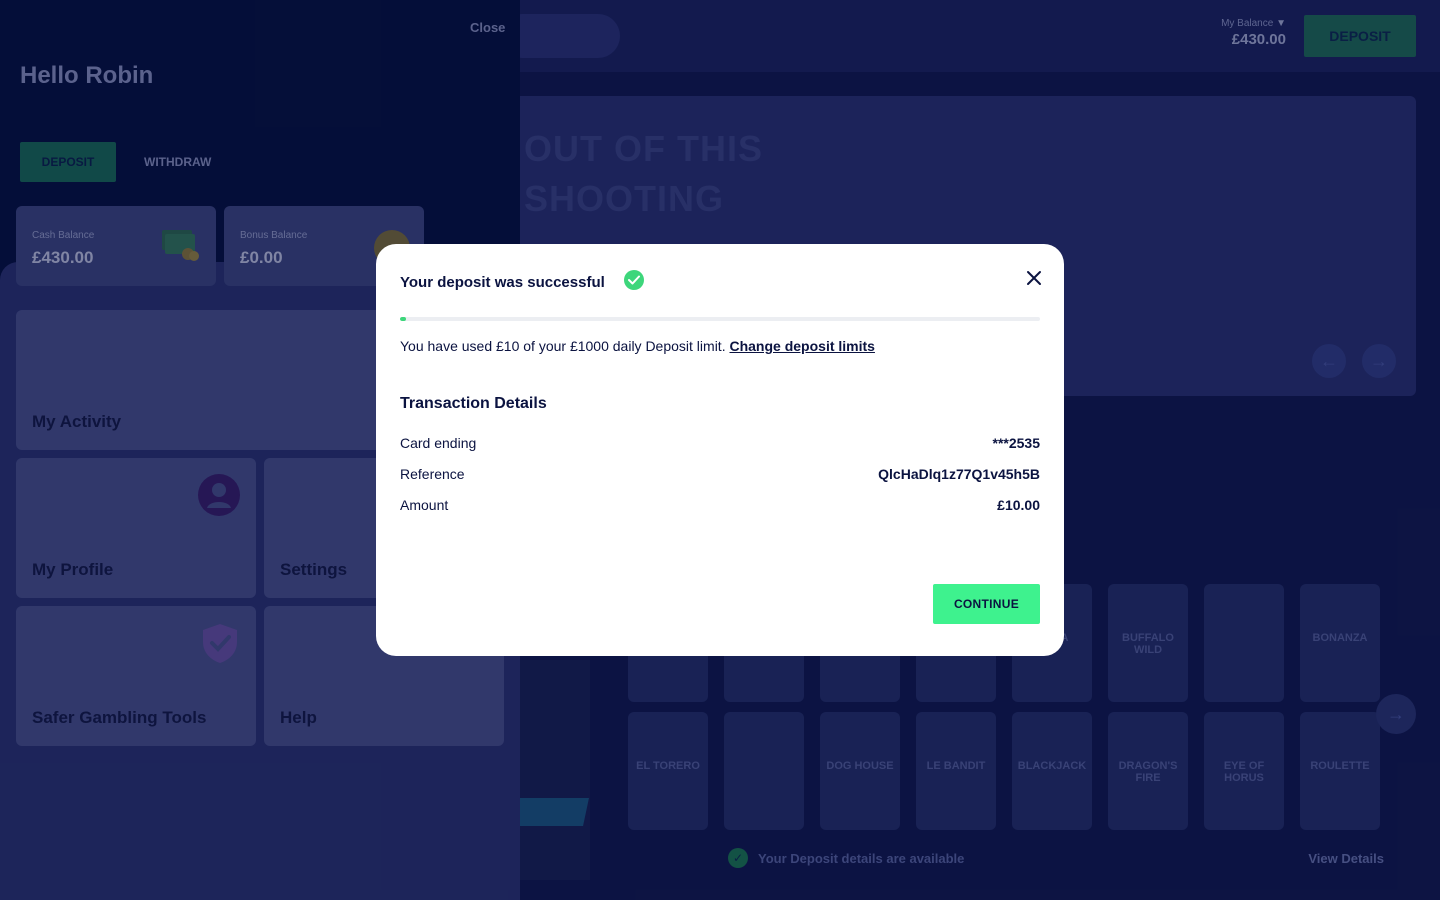 This screenshot has width=1440, height=900. I want to click on detail-row-reference: Reference QlcHaDlq1z77Q1v45h5B, so click(720, 474).